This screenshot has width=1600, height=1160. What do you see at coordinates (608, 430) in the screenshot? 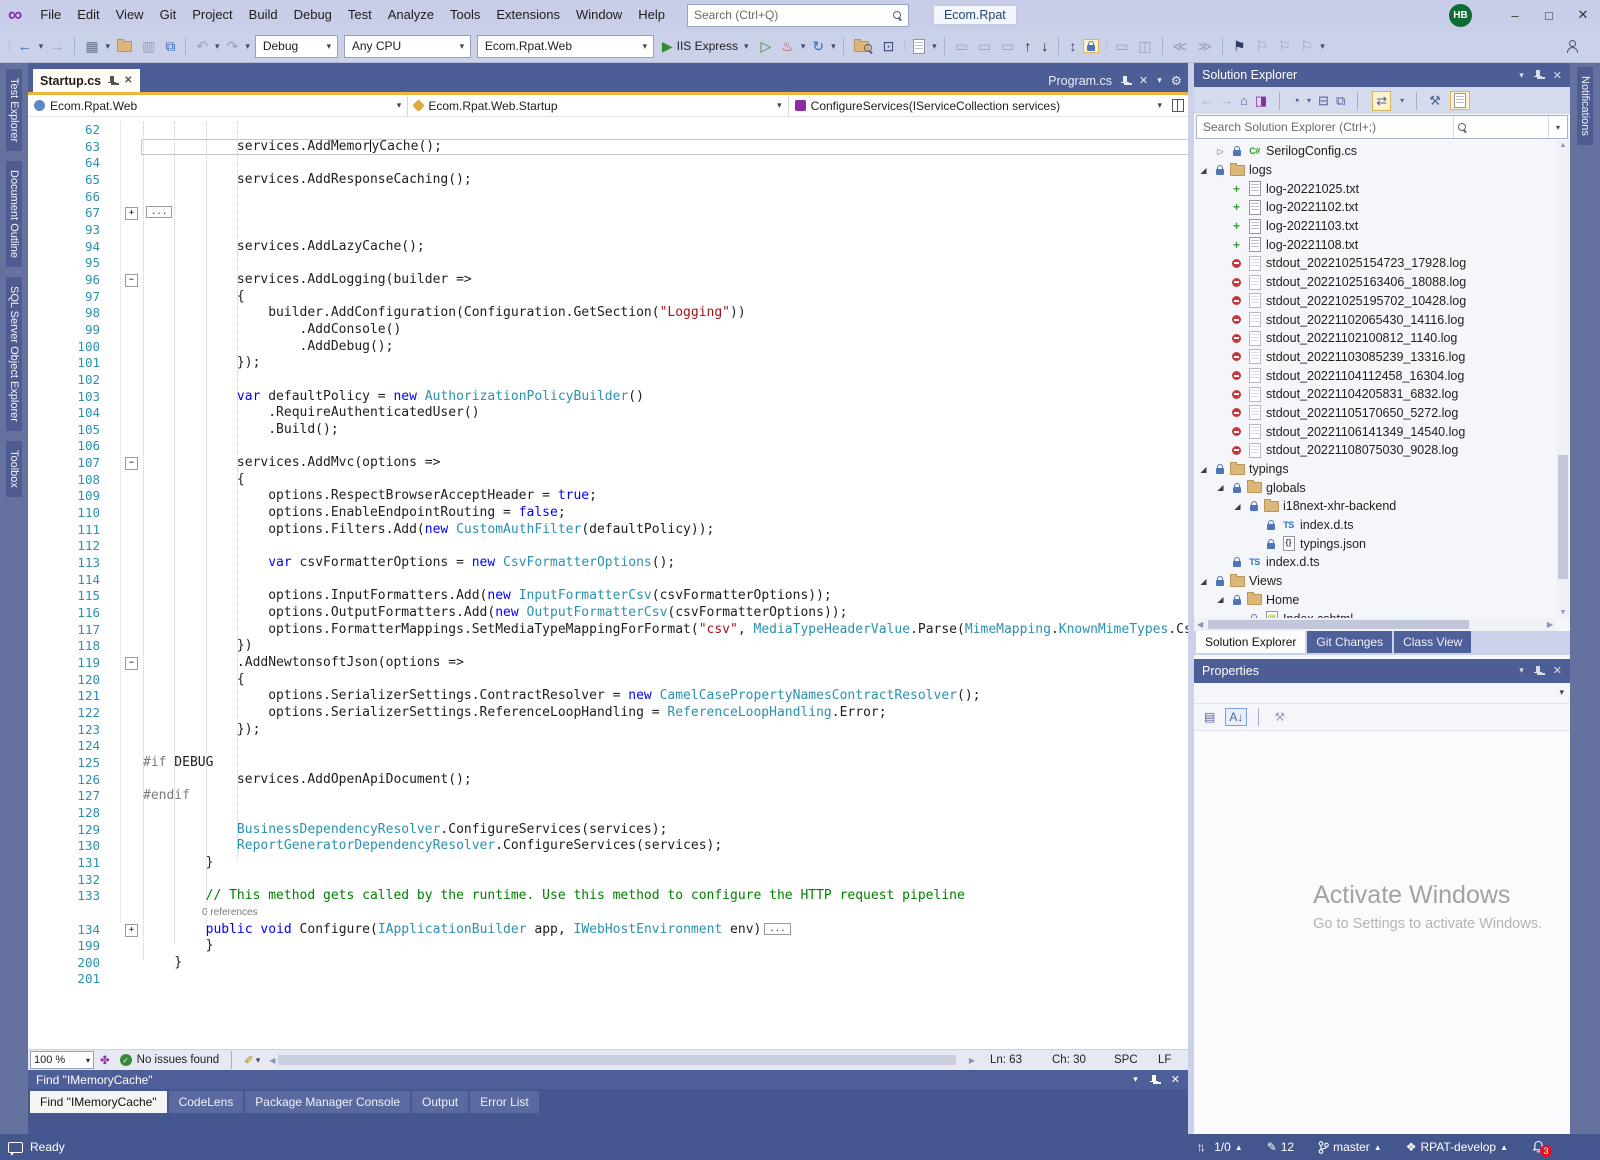
I see `code-line: 105 .Build();` at bounding box center [608, 430].